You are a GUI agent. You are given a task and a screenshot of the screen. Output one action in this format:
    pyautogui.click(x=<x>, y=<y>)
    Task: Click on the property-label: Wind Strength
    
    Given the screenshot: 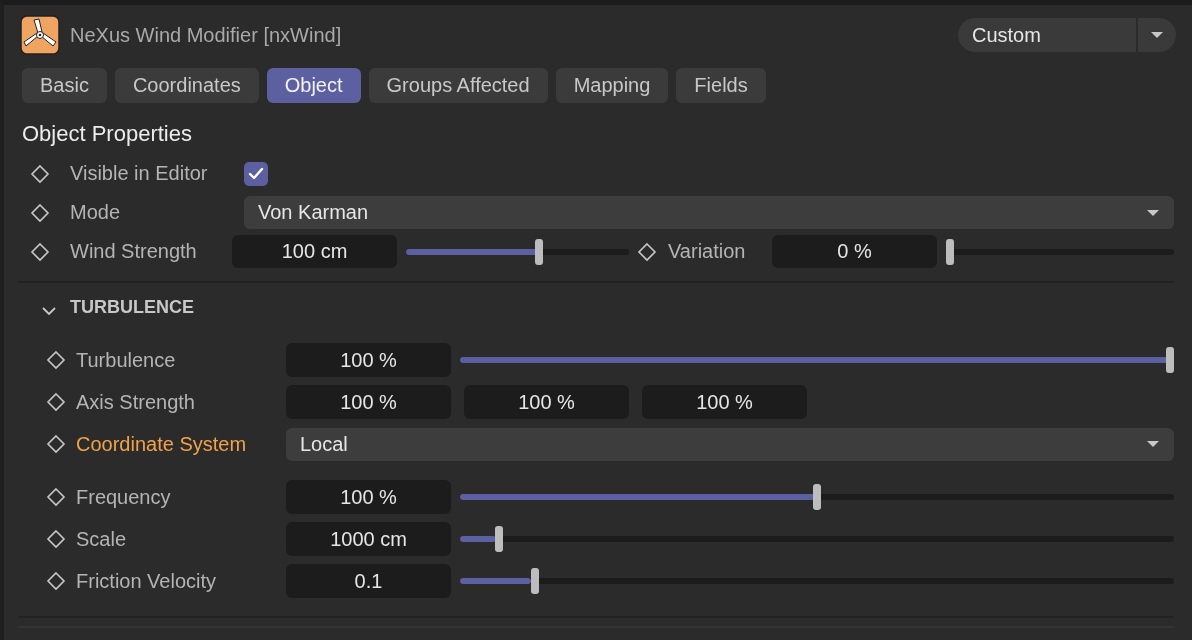 What is the action you would take?
    pyautogui.click(x=134, y=251)
    